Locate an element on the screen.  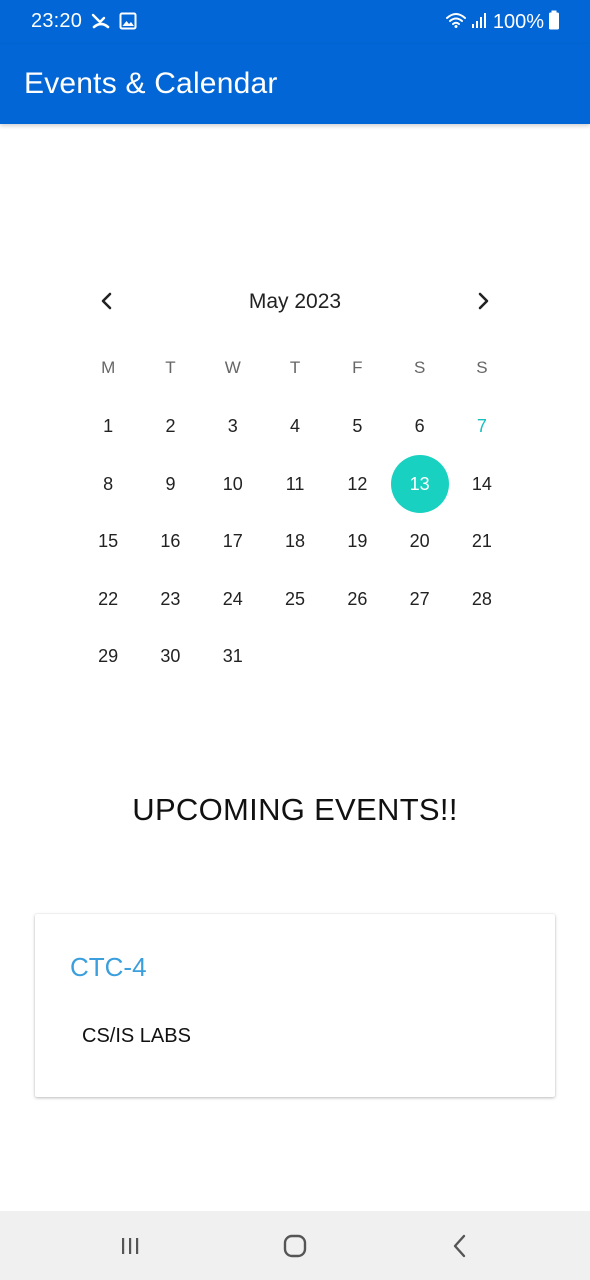
weekday-header-row: M T W T F S S is located at coordinates (295, 368).